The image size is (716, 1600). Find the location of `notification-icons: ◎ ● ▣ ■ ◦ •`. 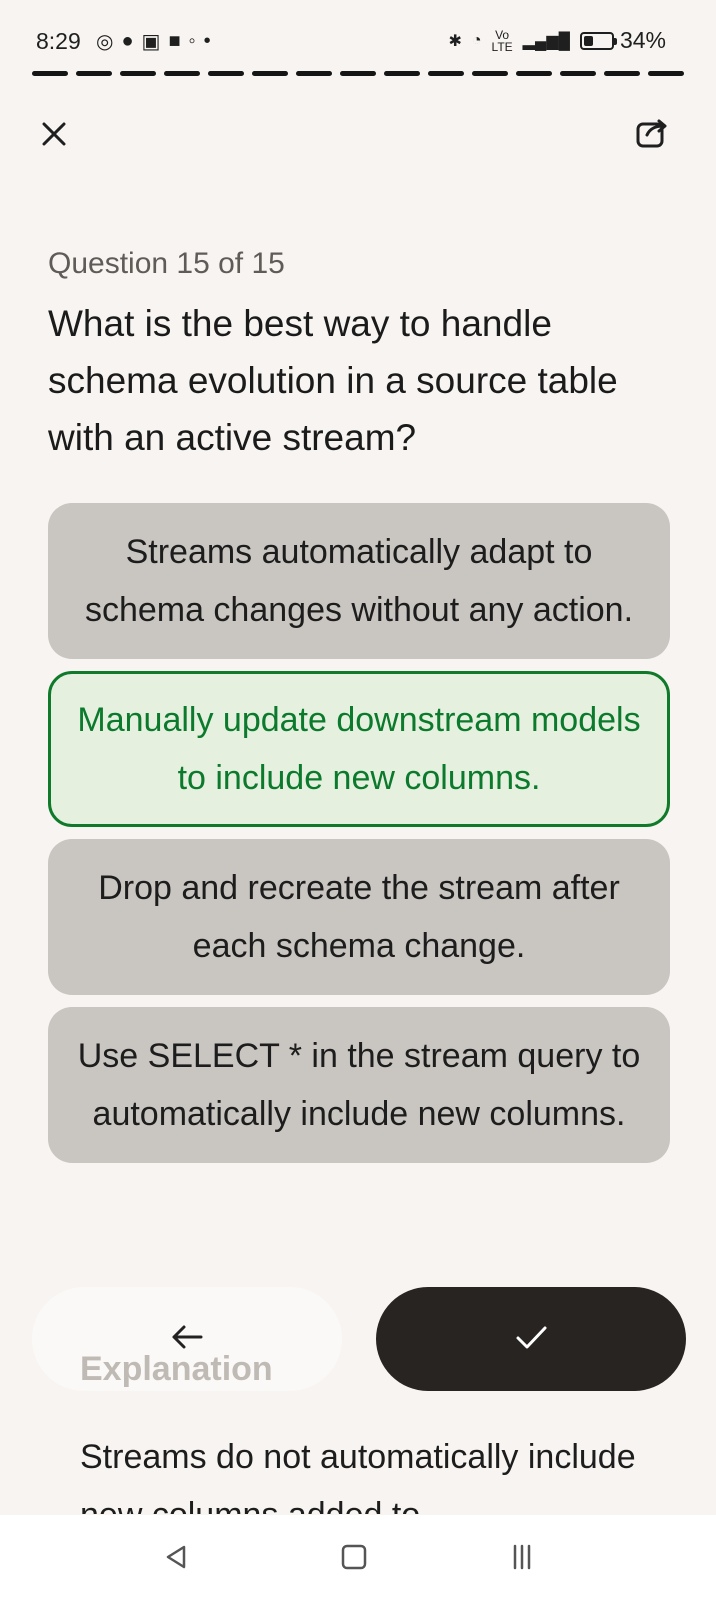

notification-icons: ◎ ● ▣ ■ ◦ • is located at coordinates (153, 41).